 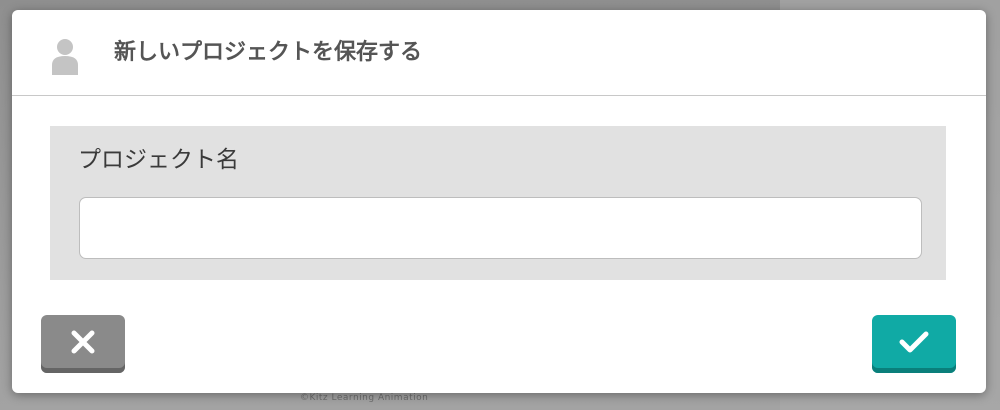 I want to click on checkmark-icon, so click(x=914, y=342).